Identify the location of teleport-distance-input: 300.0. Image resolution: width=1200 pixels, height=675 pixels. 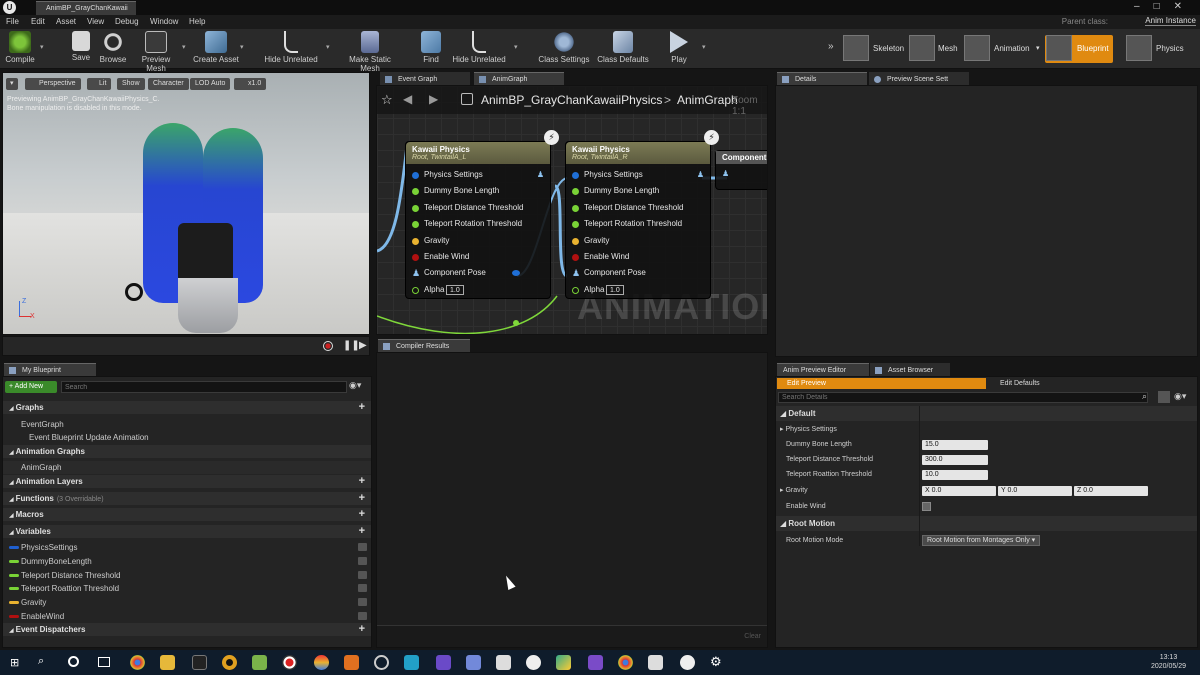
(955, 460).